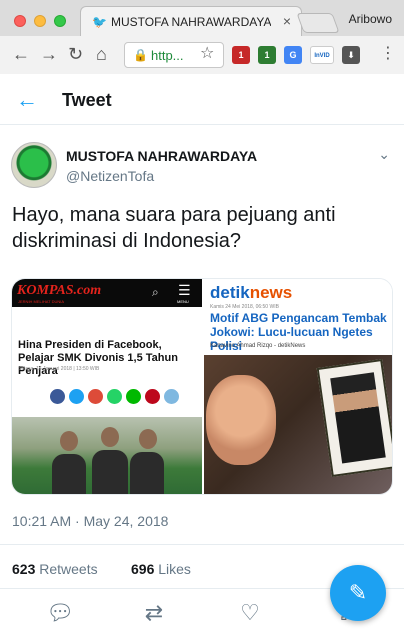 Image resolution: width=404 pixels, height=639 pixels. What do you see at coordinates (60, 613) in the screenshot?
I see `reply-icon: 💬︎` at bounding box center [60, 613].